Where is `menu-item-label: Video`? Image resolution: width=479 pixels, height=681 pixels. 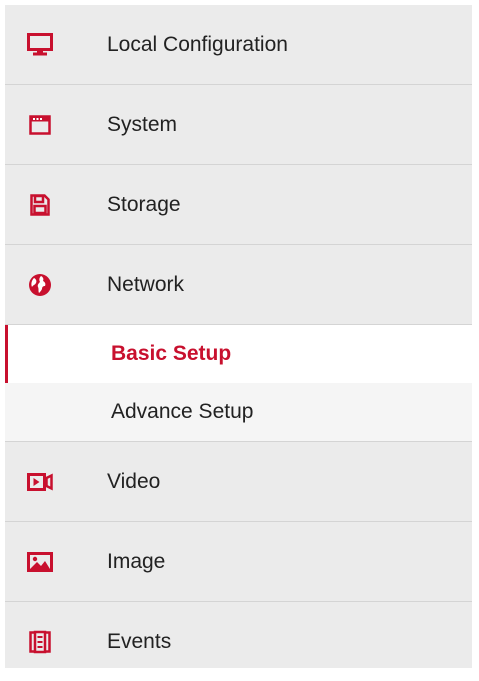
menu-item-label: Video is located at coordinates (134, 481).